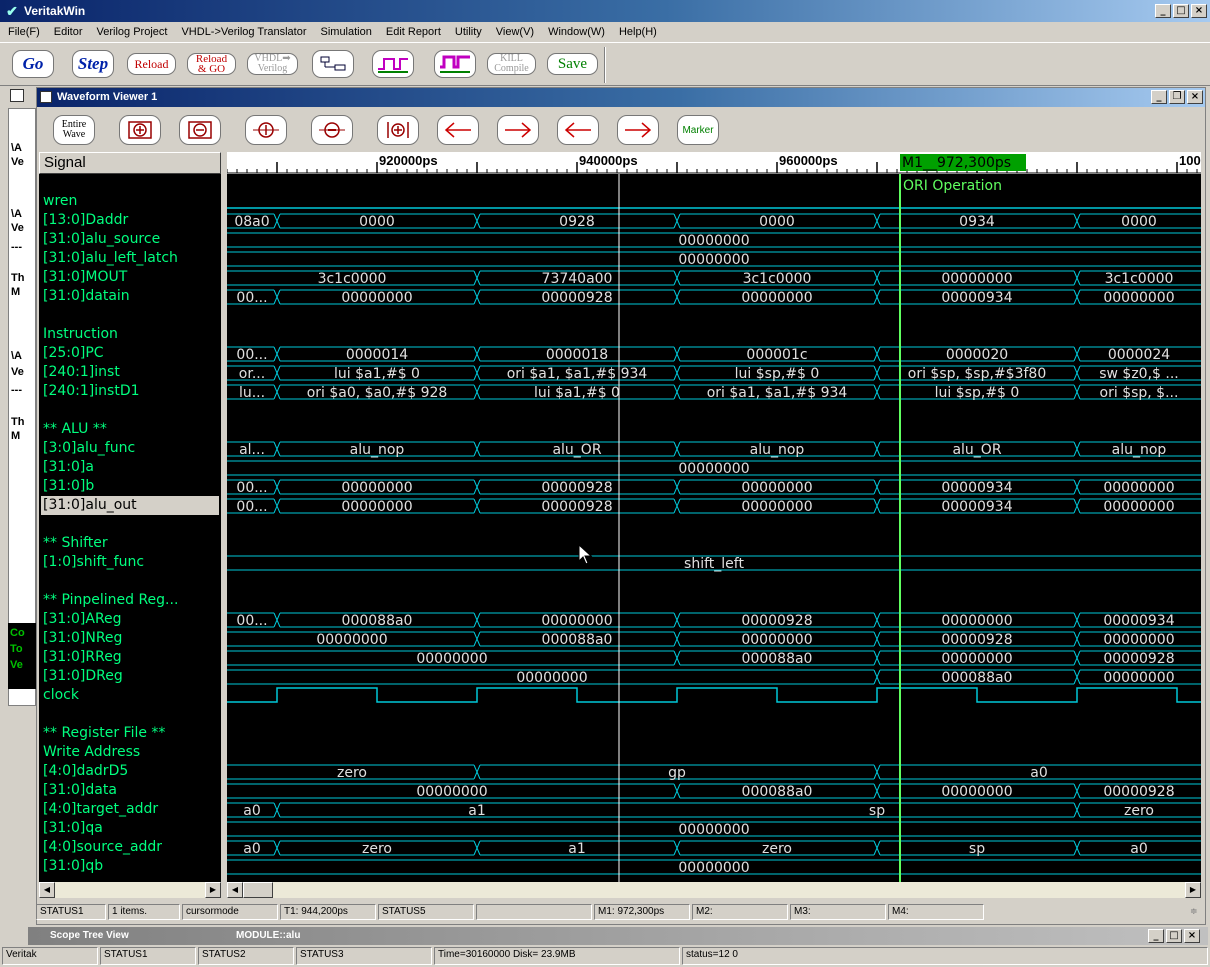 The width and height of the screenshot is (1210, 967). I want to click on menu-vhdl-translator: VHDL->Verilog Translator, so click(242, 32).